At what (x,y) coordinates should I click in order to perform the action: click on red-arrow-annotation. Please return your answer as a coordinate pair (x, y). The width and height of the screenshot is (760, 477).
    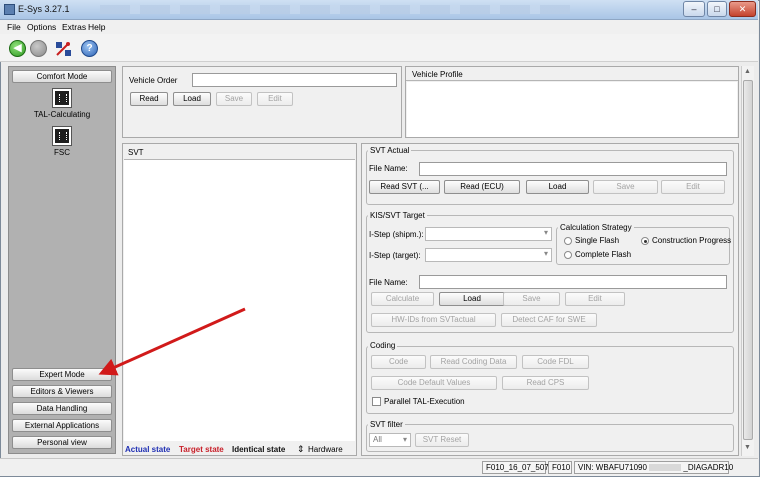
    Looking at the image, I should click on (172, 341).